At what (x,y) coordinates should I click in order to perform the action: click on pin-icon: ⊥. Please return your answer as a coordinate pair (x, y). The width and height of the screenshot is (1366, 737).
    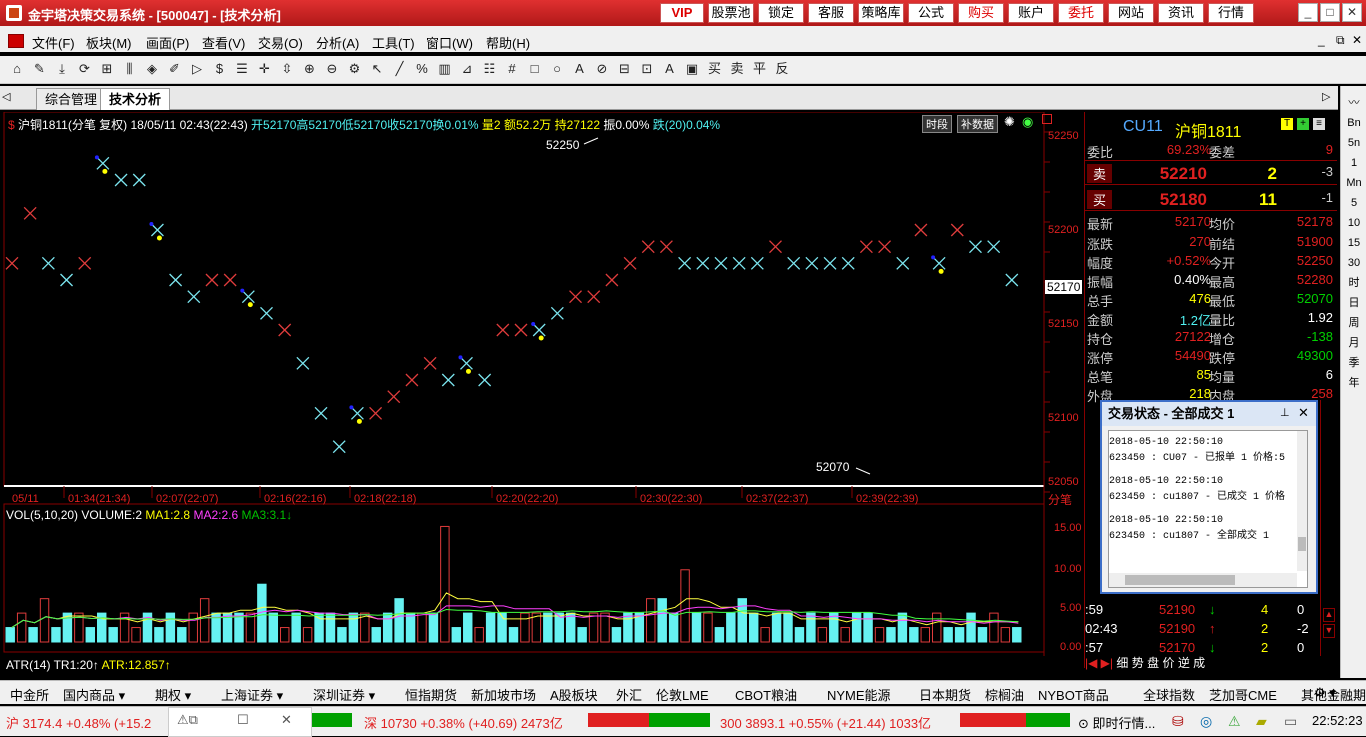
    Looking at the image, I should click on (1285, 412).